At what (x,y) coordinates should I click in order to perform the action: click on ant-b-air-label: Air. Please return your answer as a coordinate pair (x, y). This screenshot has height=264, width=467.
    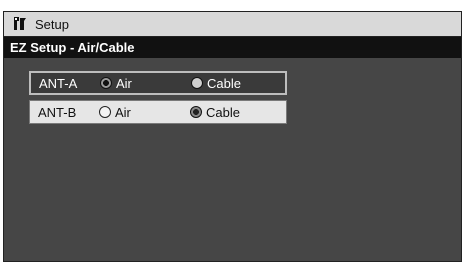
    Looking at the image, I should click on (123, 112).